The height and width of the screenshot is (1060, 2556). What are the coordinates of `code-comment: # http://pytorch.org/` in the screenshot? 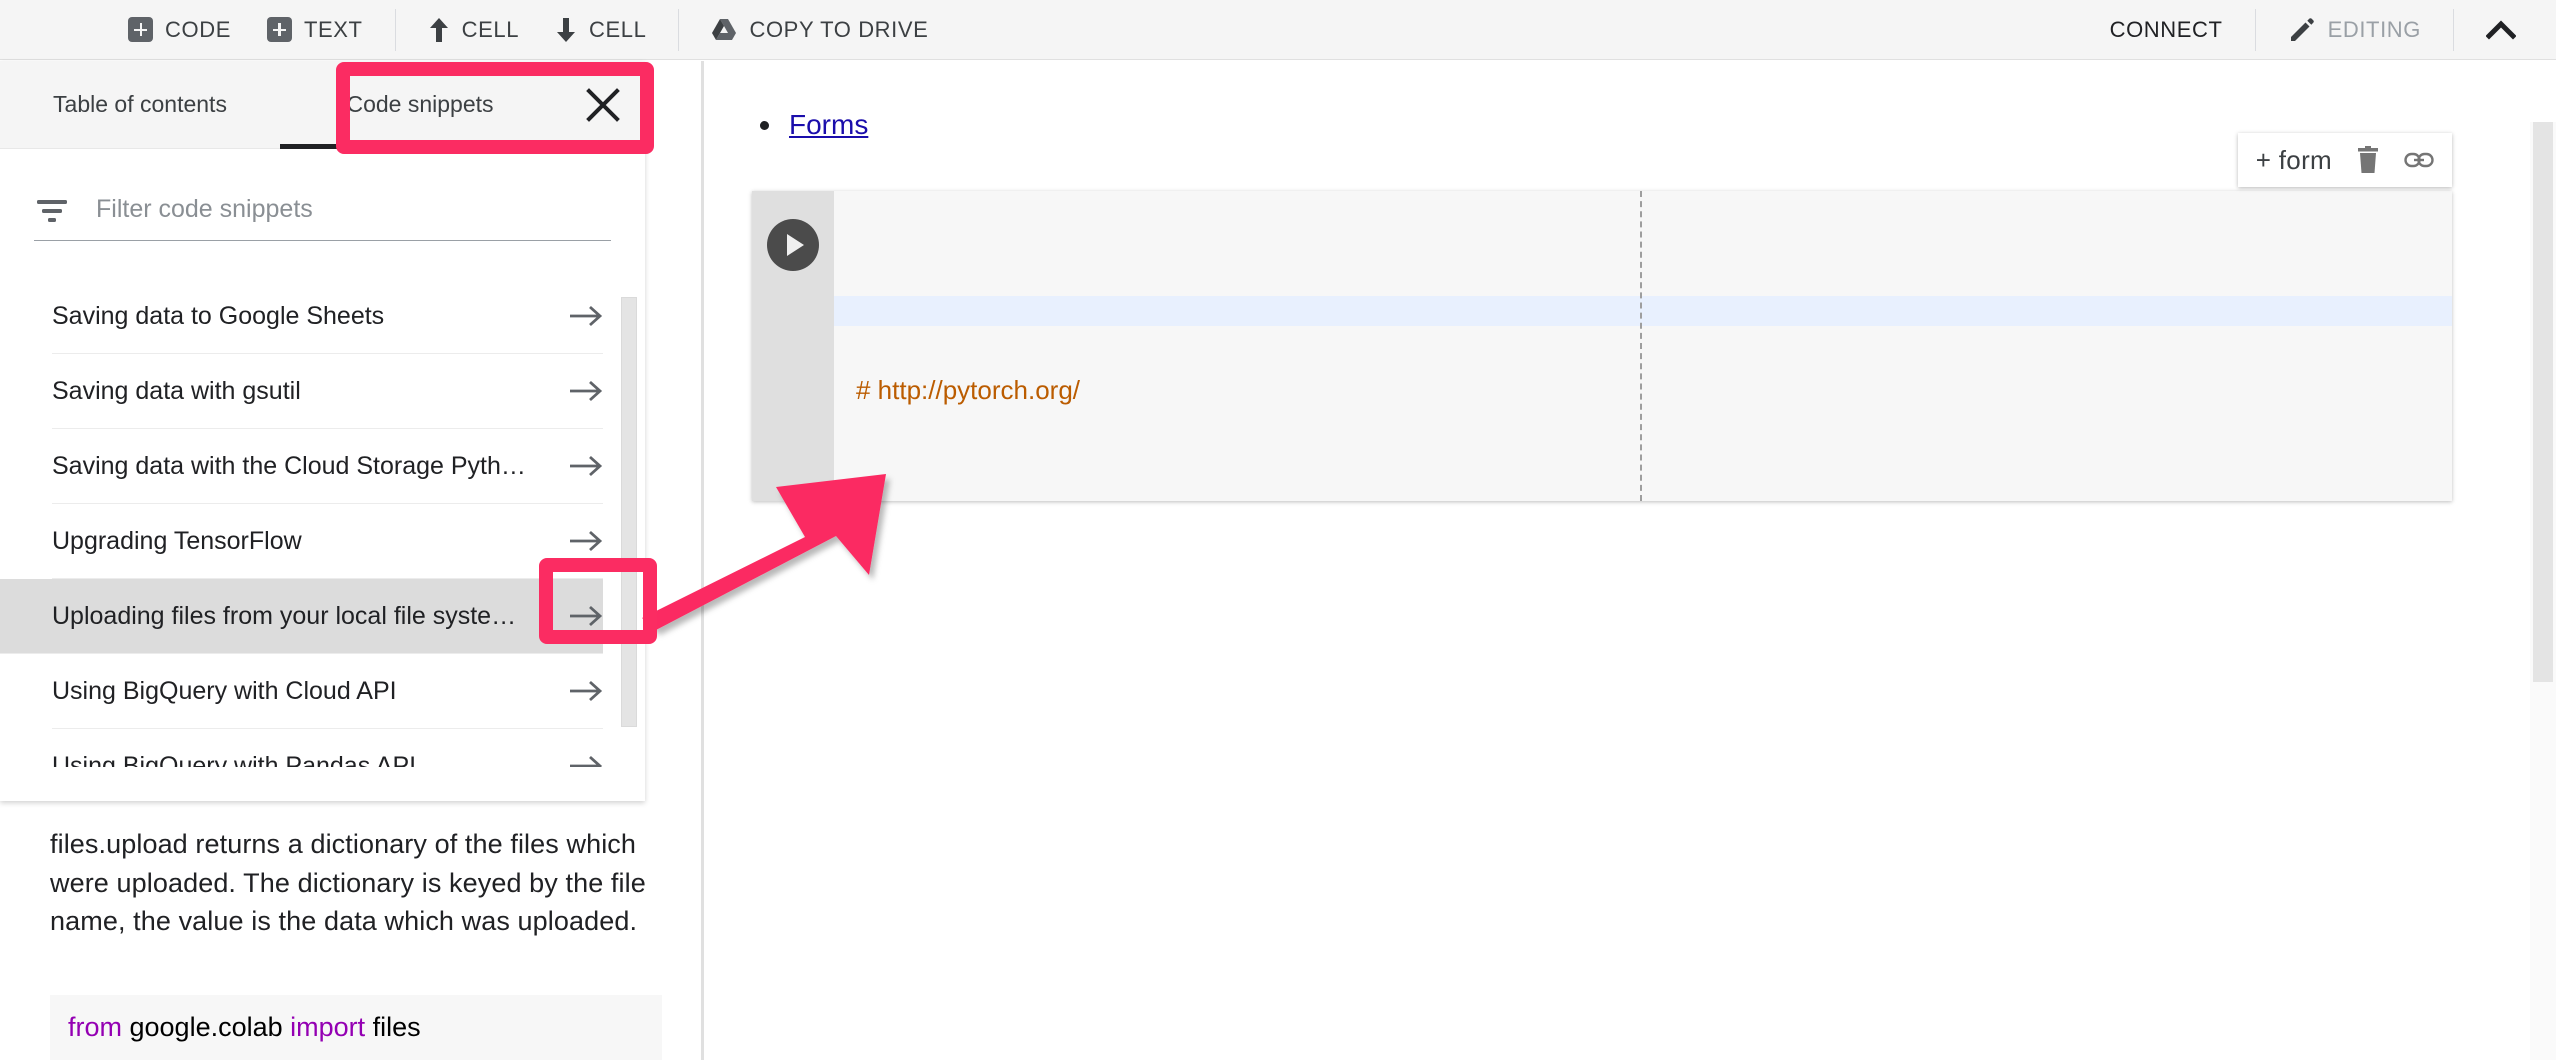 It's located at (968, 390).